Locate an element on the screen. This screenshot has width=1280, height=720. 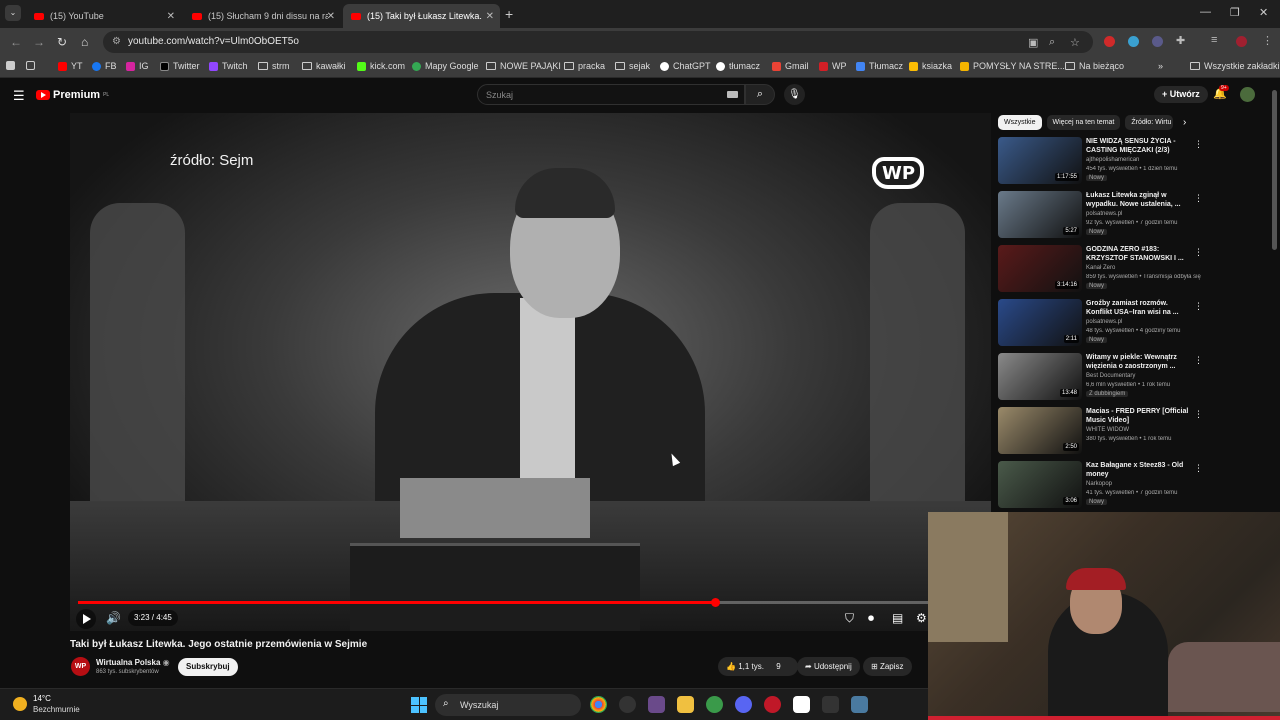
windows-start-icon is located at coordinates (419, 705).